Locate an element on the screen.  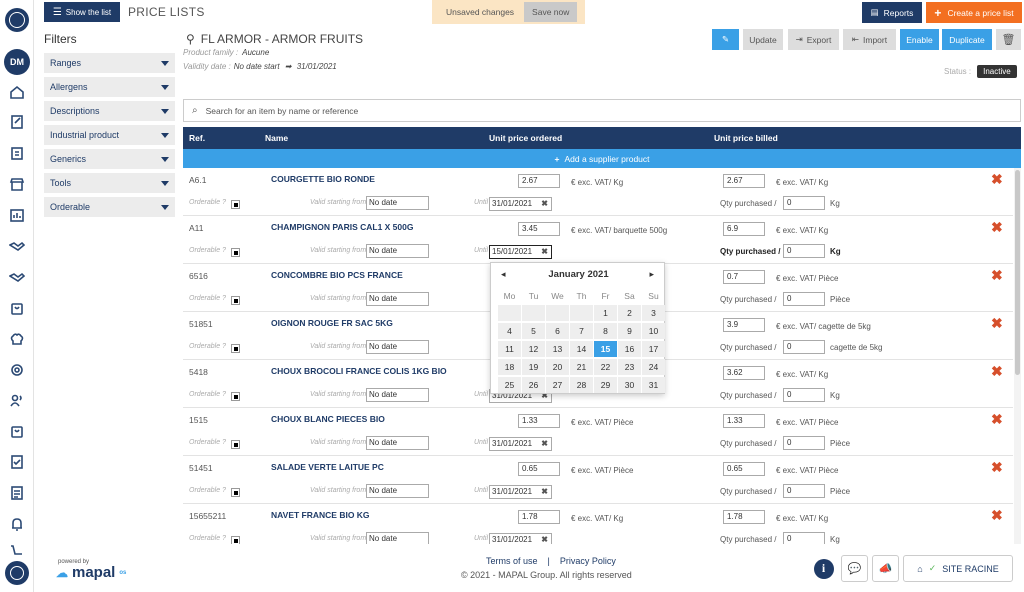
show-list-button: ☰ Show the list is located at coordinates (82, 12).